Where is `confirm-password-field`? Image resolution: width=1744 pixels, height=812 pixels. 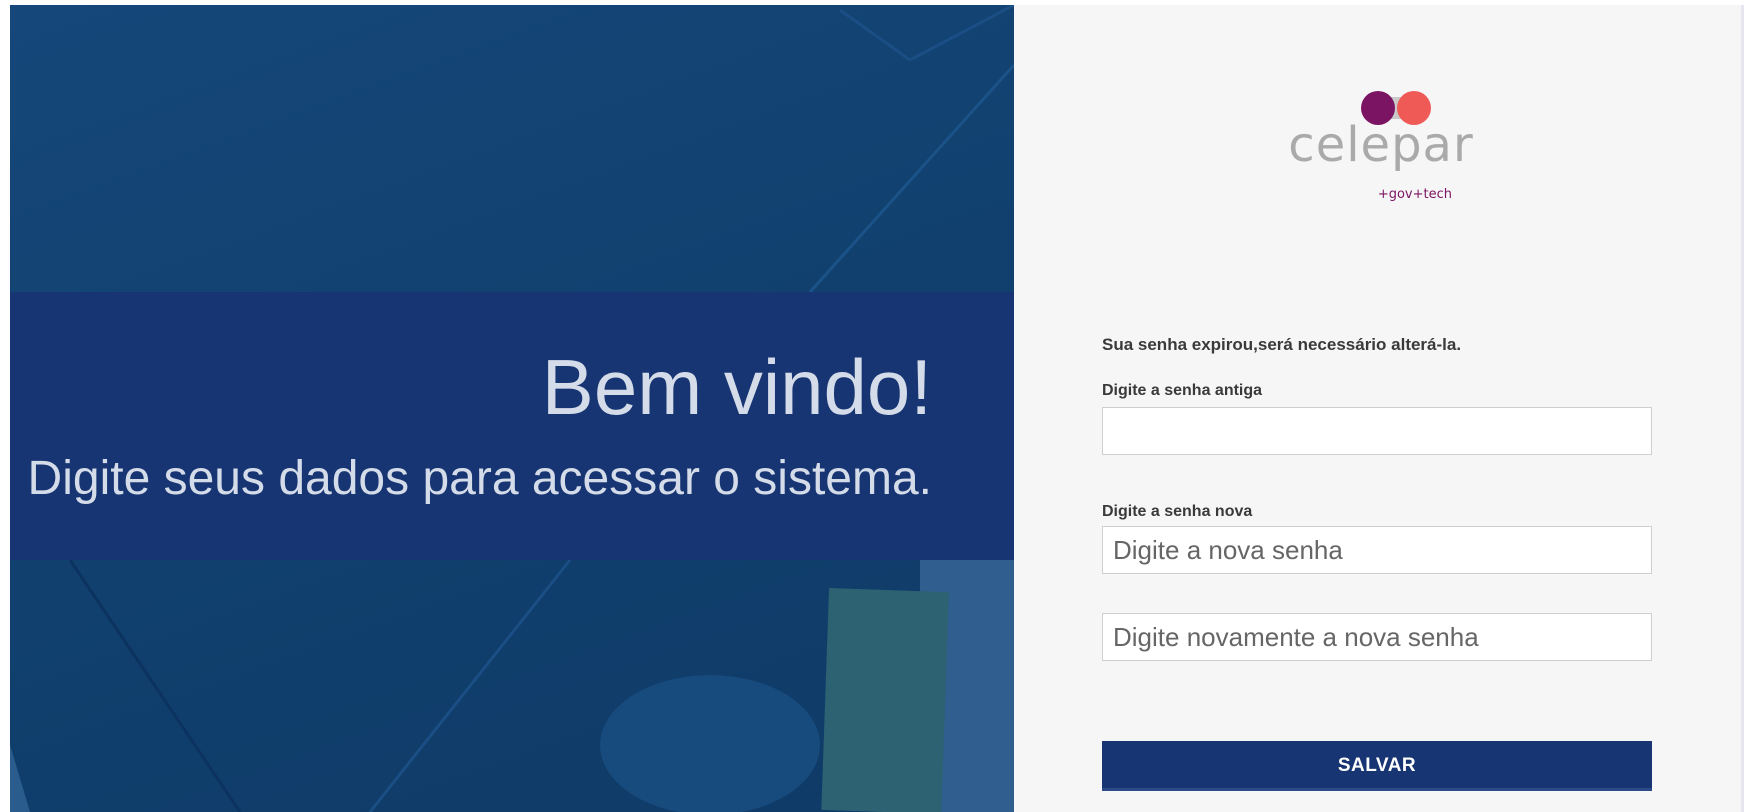 confirm-password-field is located at coordinates (1377, 637).